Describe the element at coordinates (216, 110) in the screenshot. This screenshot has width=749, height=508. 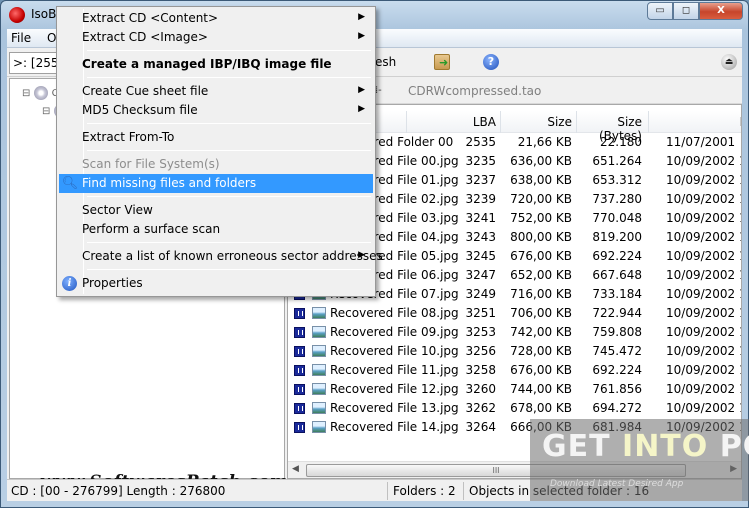
I see `menu-item-md5-checksum-file: MD5 Checksum file ▶` at that location.